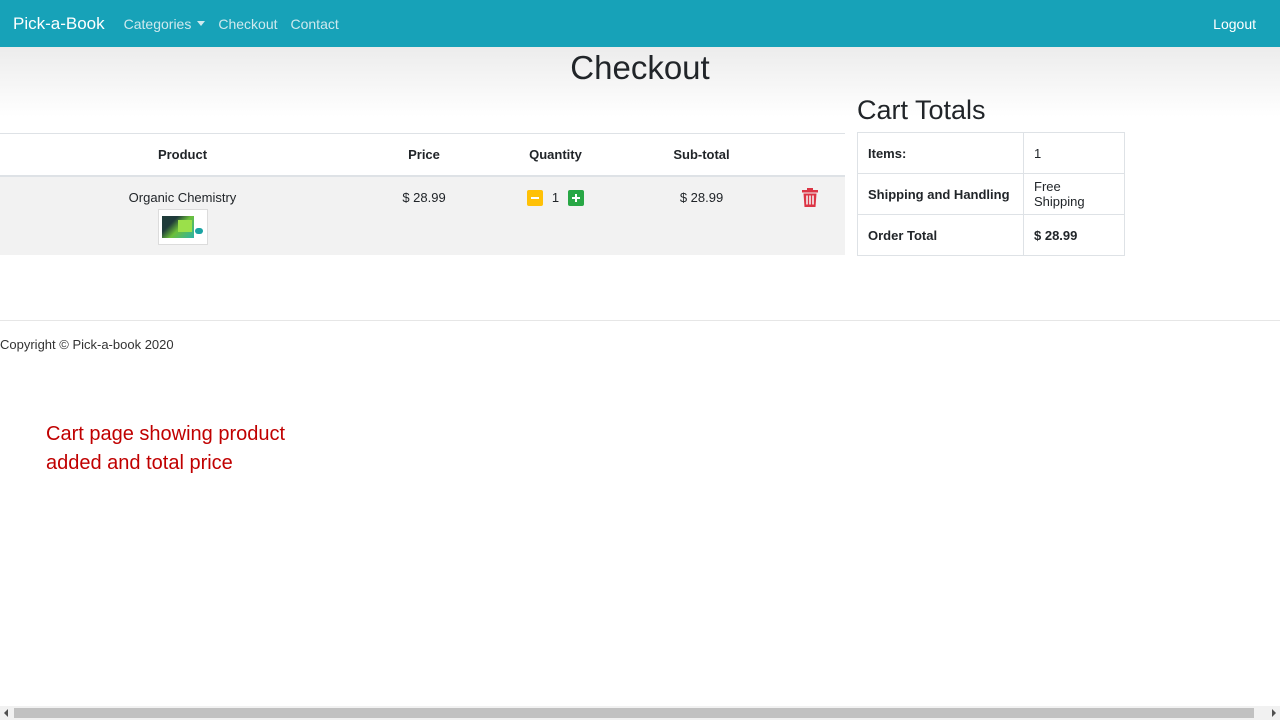  I want to click on cart-header-row: Product Price Quantity Sub-total, so click(422, 155).